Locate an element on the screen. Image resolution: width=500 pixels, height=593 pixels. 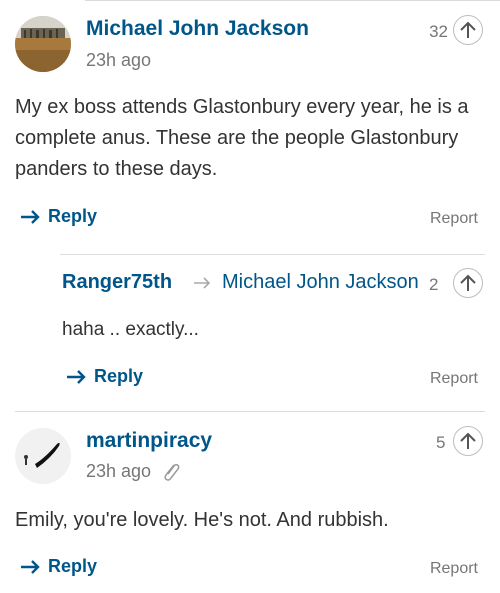
vote-count: 32 is located at coordinates (438, 31).